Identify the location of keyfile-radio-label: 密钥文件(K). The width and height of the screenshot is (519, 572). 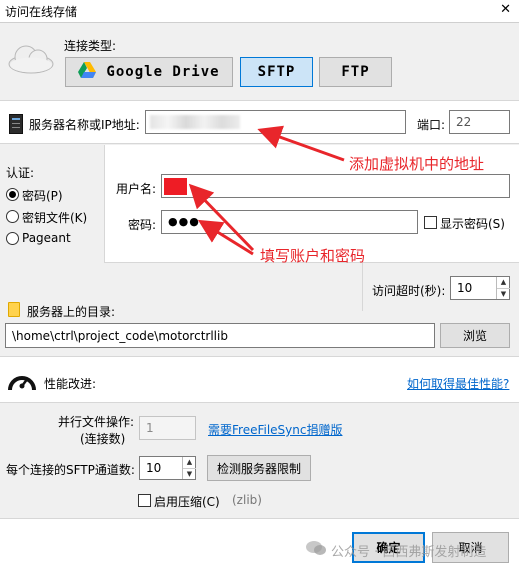
(55, 218).